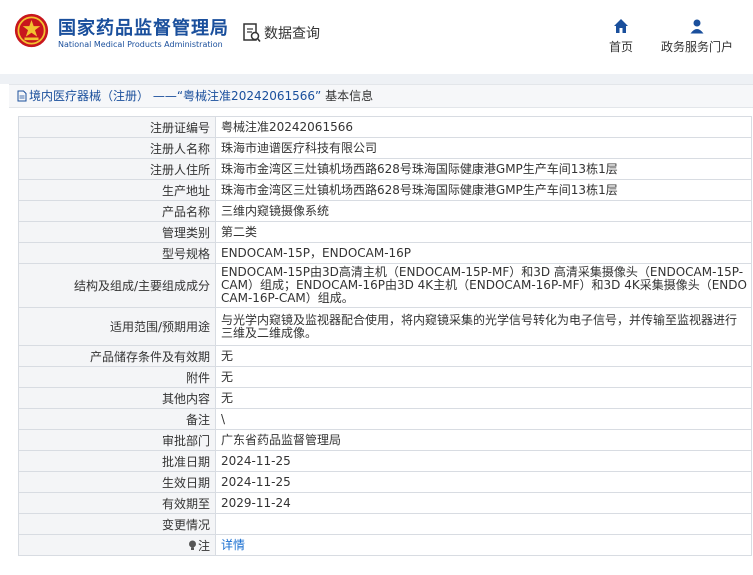  Describe the element at coordinates (143, 28) in the screenshot. I see `site-title-cn: 国家药品监督管理局` at that location.